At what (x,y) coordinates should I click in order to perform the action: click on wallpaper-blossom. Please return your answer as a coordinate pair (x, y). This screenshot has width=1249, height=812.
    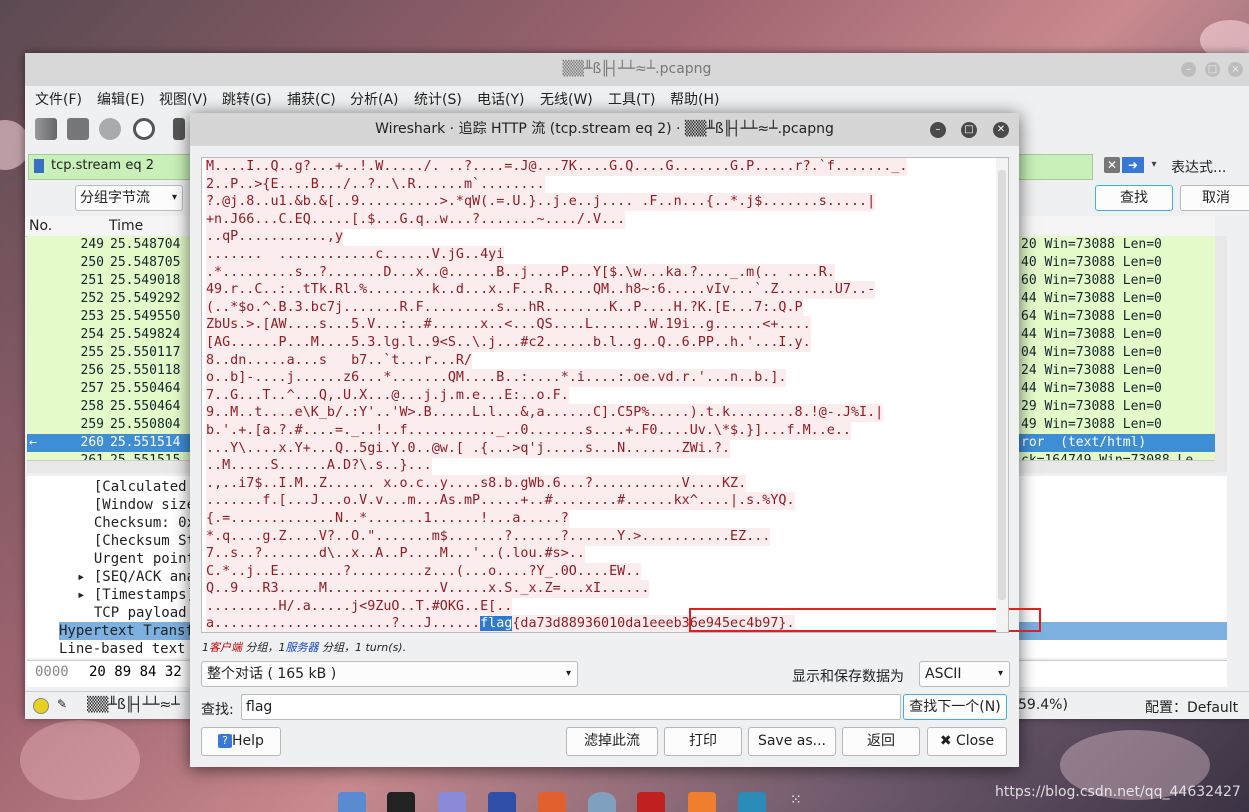
    Looking at the image, I should click on (80, 760).